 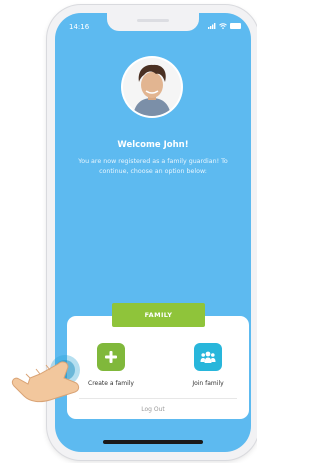 I want to click on battery-icon, so click(x=235, y=26).